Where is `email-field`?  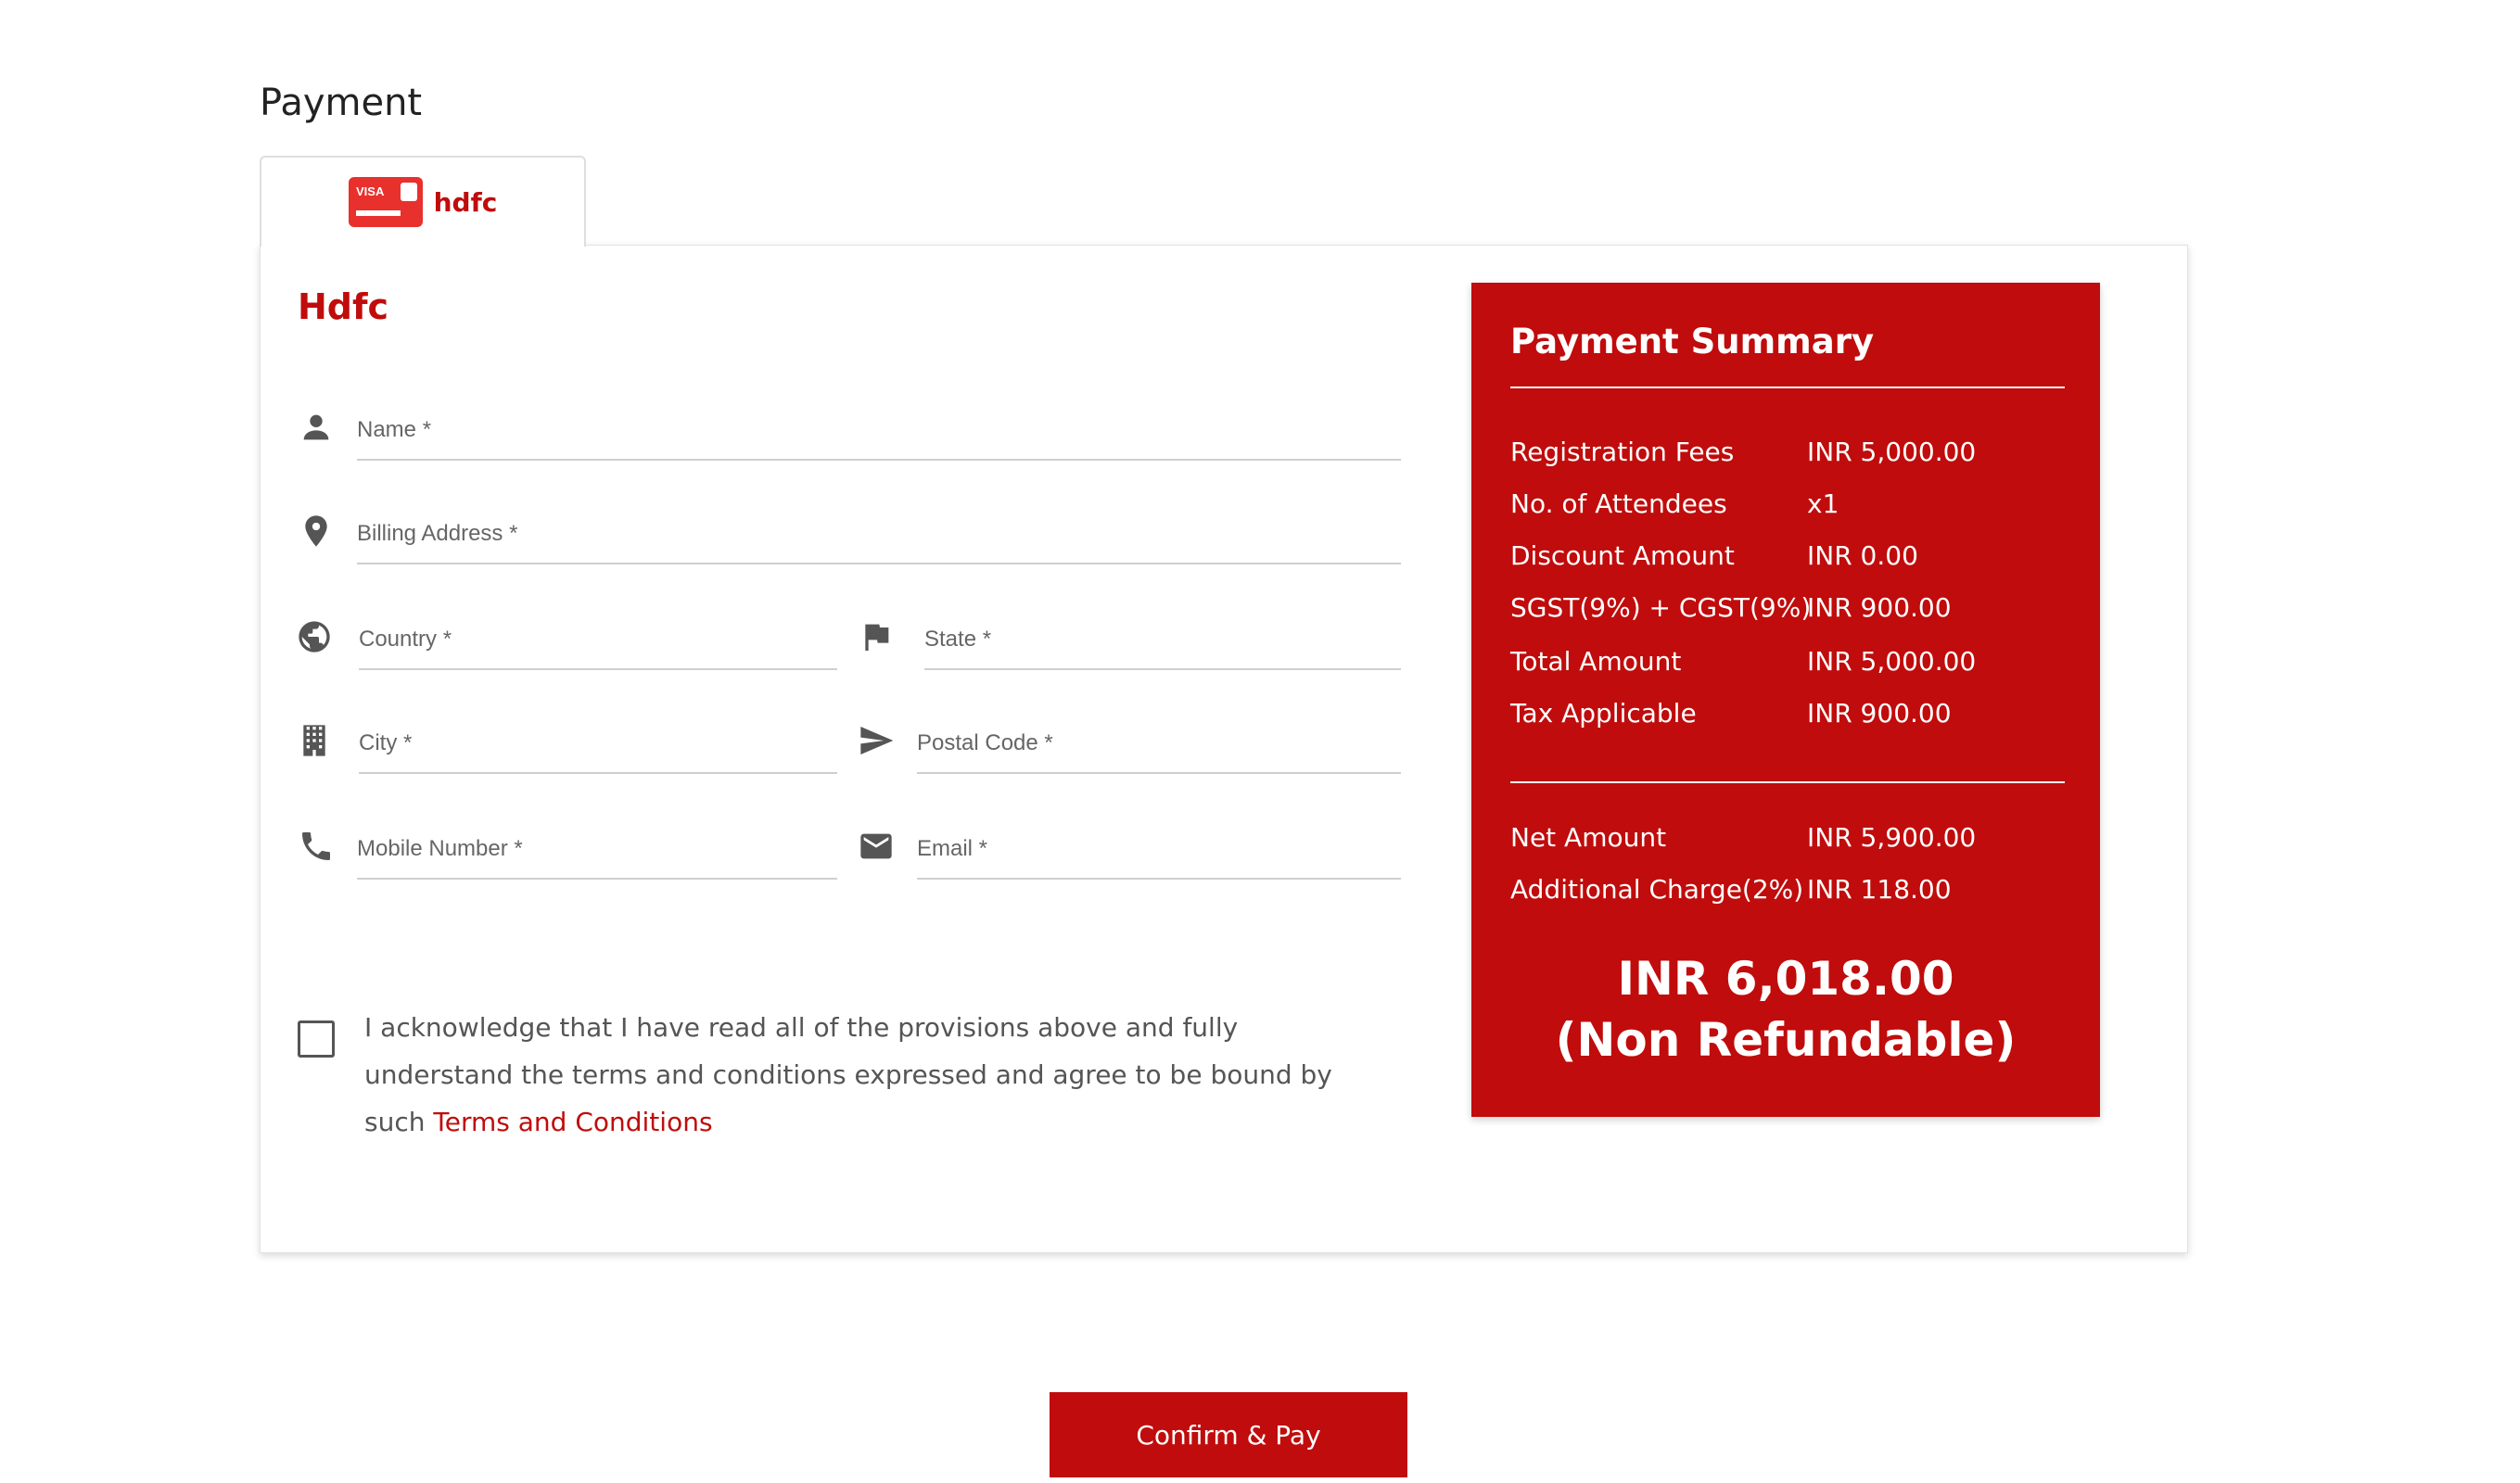
email-field is located at coordinates (1129, 846).